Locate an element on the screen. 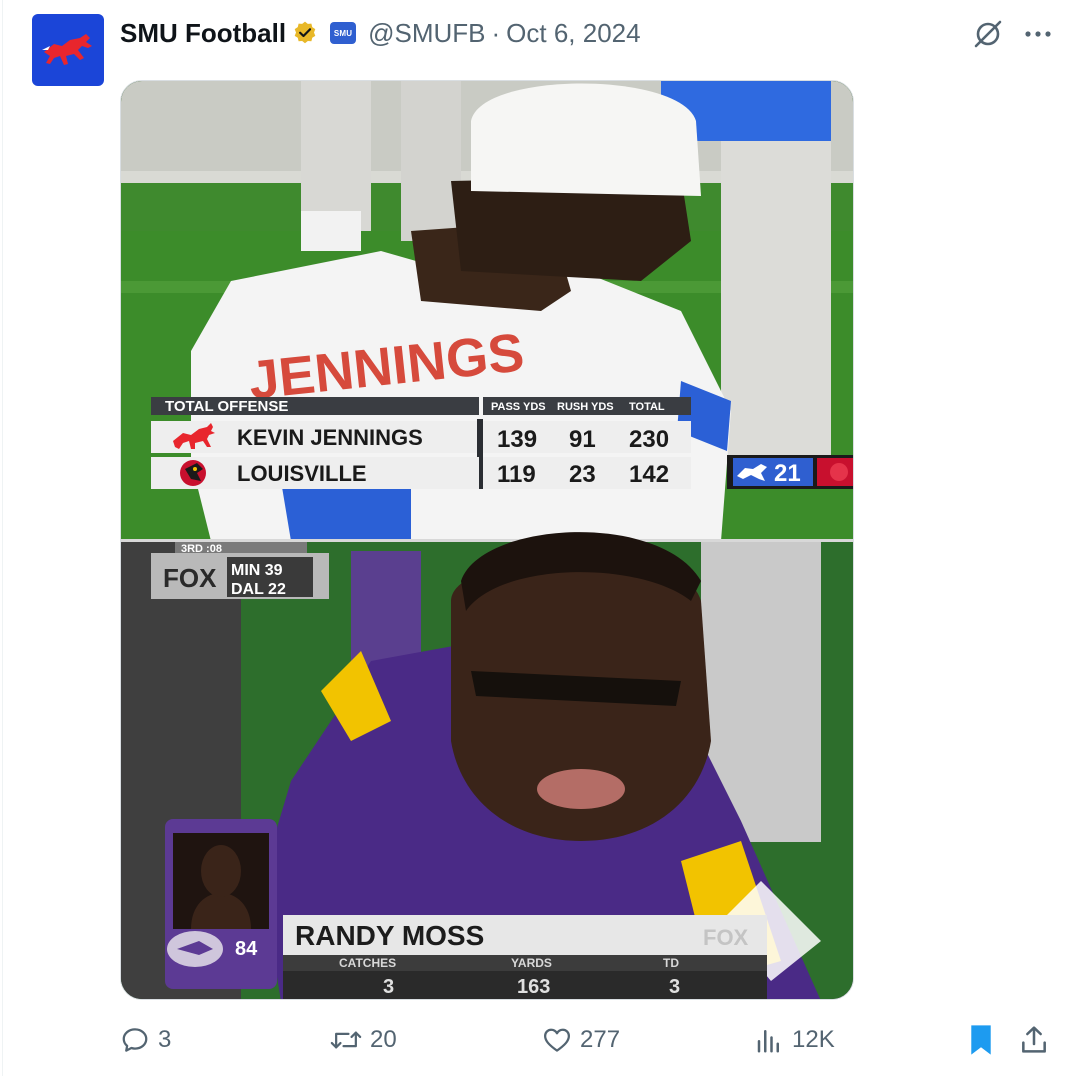 The height and width of the screenshot is (1076, 1076). views-icon is located at coordinates (768, 1041).